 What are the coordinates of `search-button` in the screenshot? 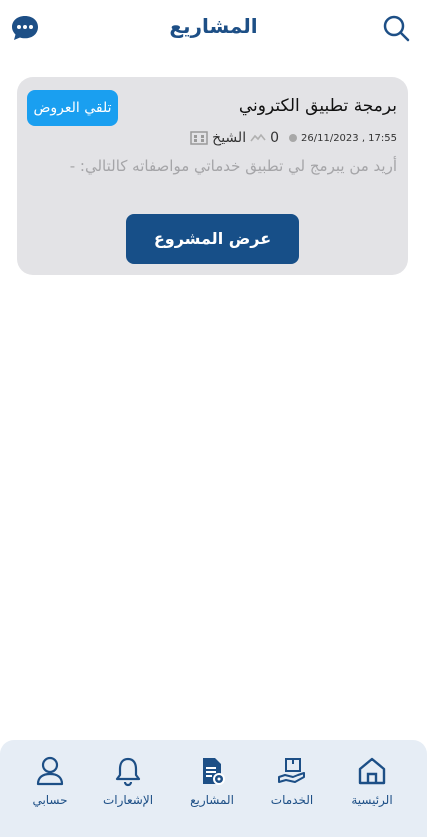 It's located at (396, 28).